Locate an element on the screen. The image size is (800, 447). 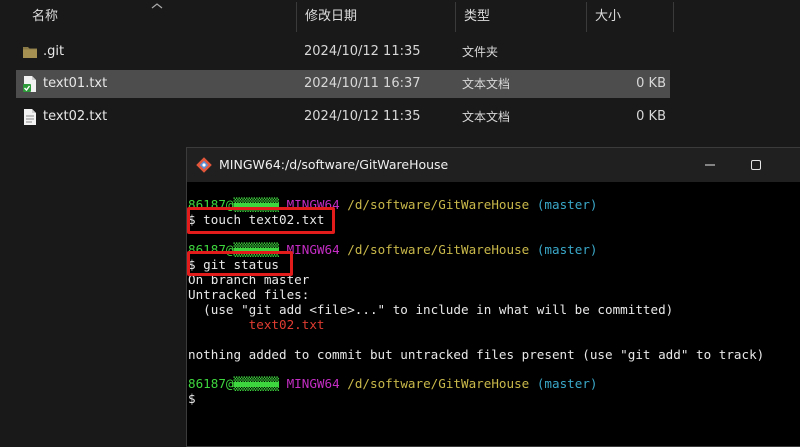
output-line: Untracked files: is located at coordinates (249, 294).